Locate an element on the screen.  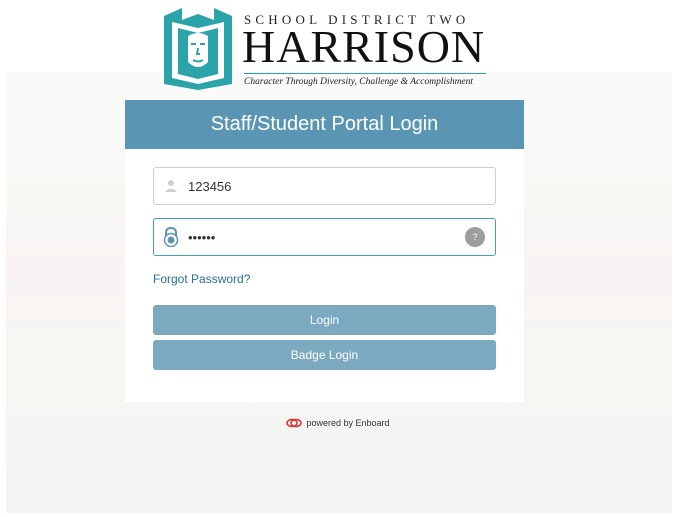
powered-by-label: powered by Enboard is located at coordinates (347, 423).